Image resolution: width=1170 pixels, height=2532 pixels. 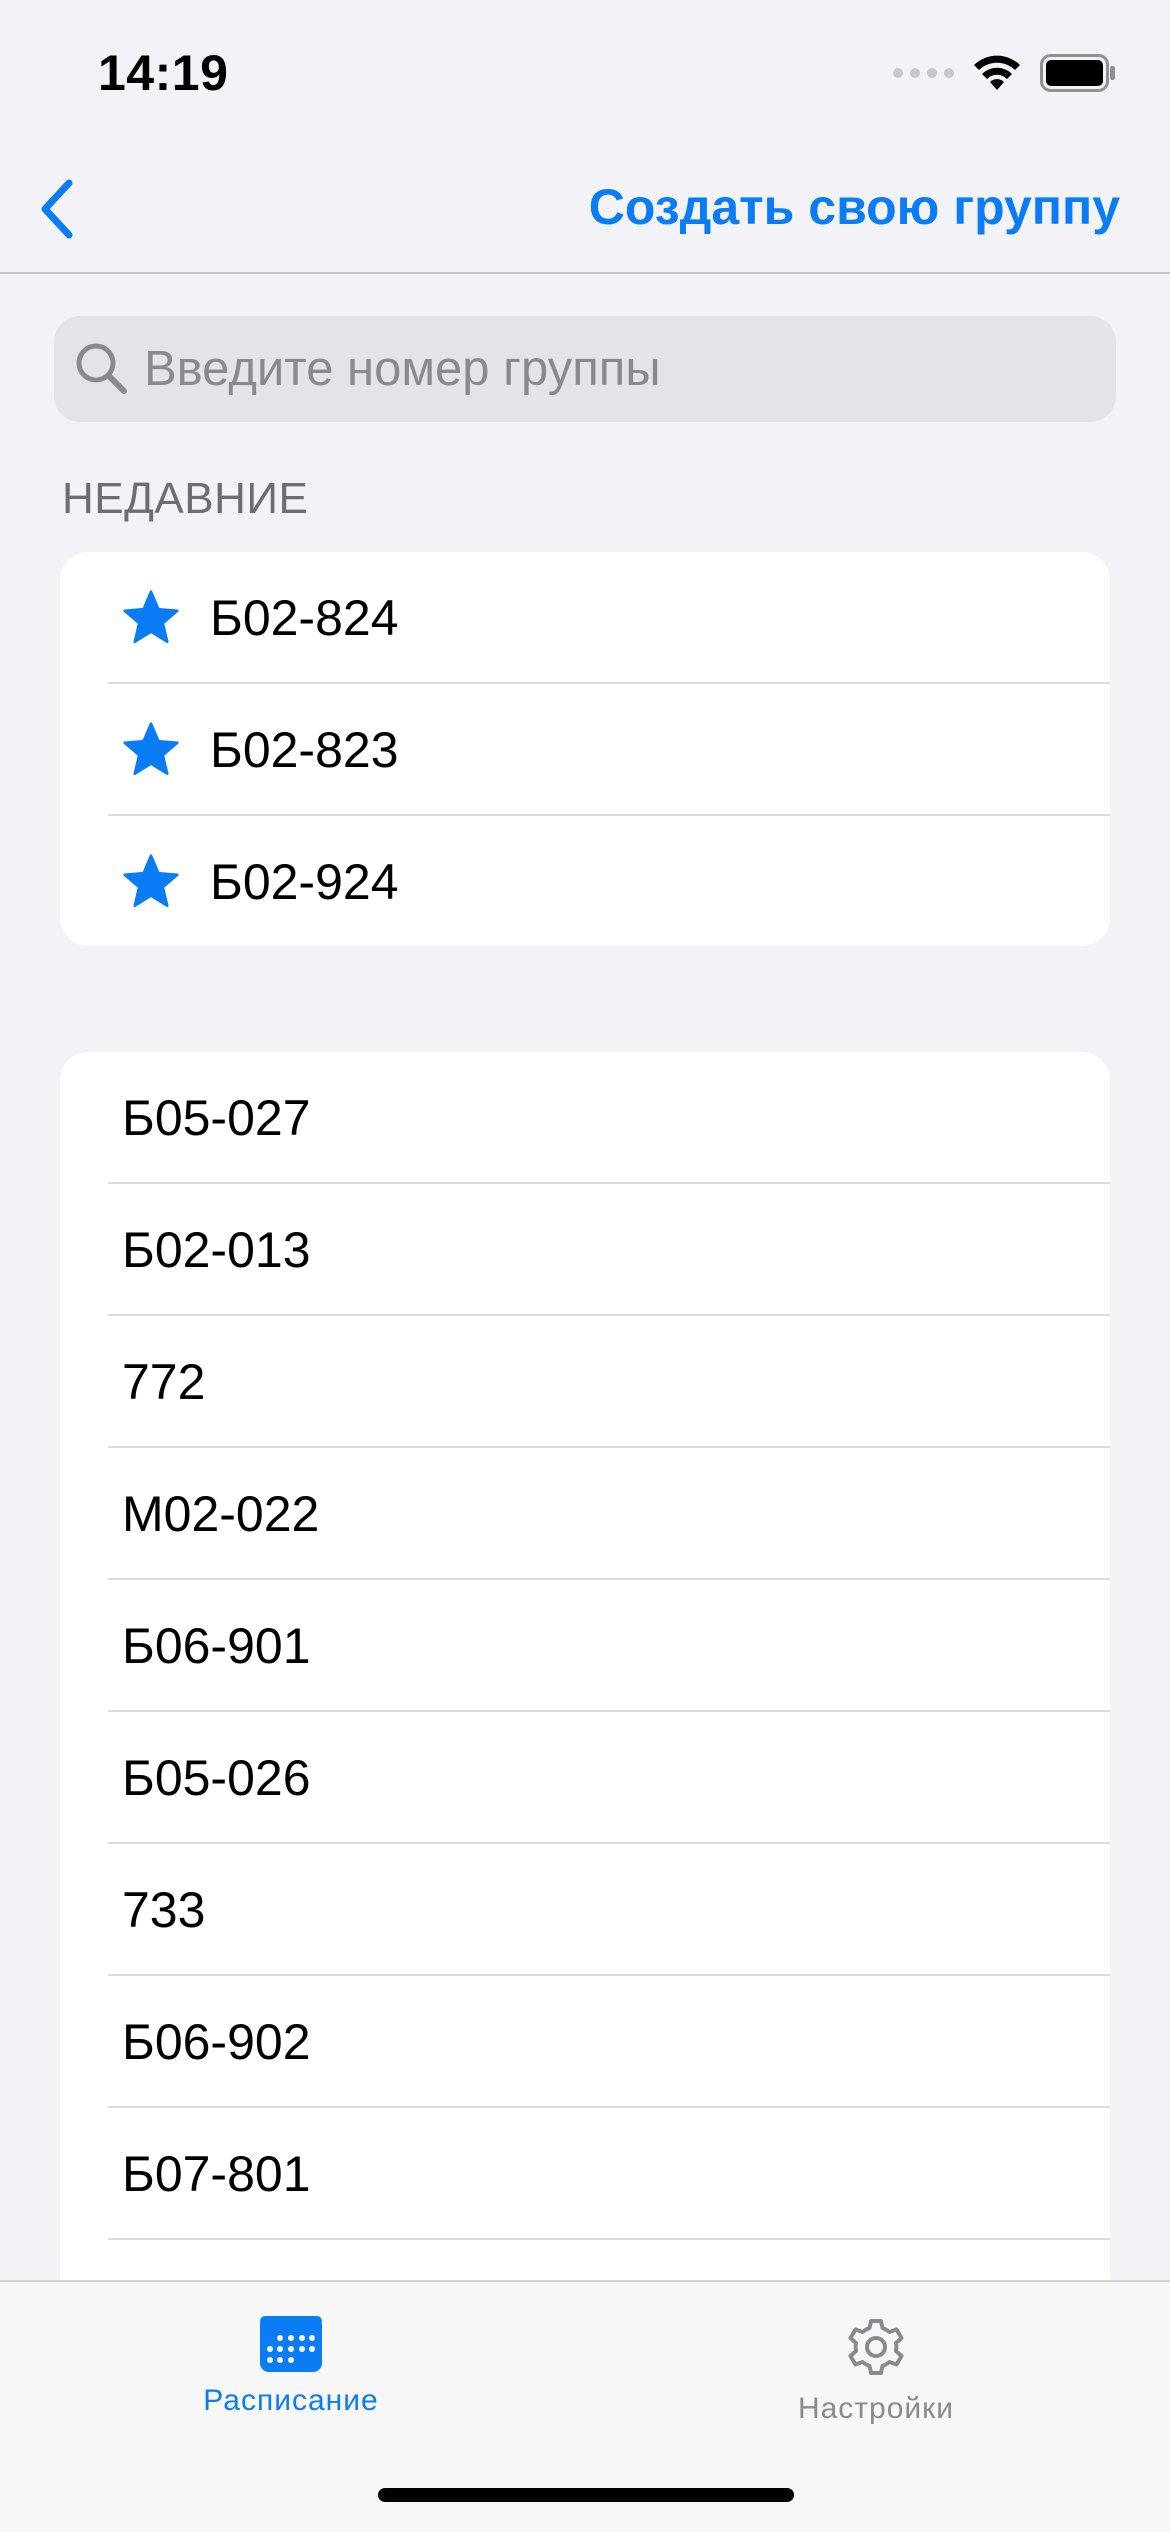 I want to click on gear-icon, so click(x=876, y=2347).